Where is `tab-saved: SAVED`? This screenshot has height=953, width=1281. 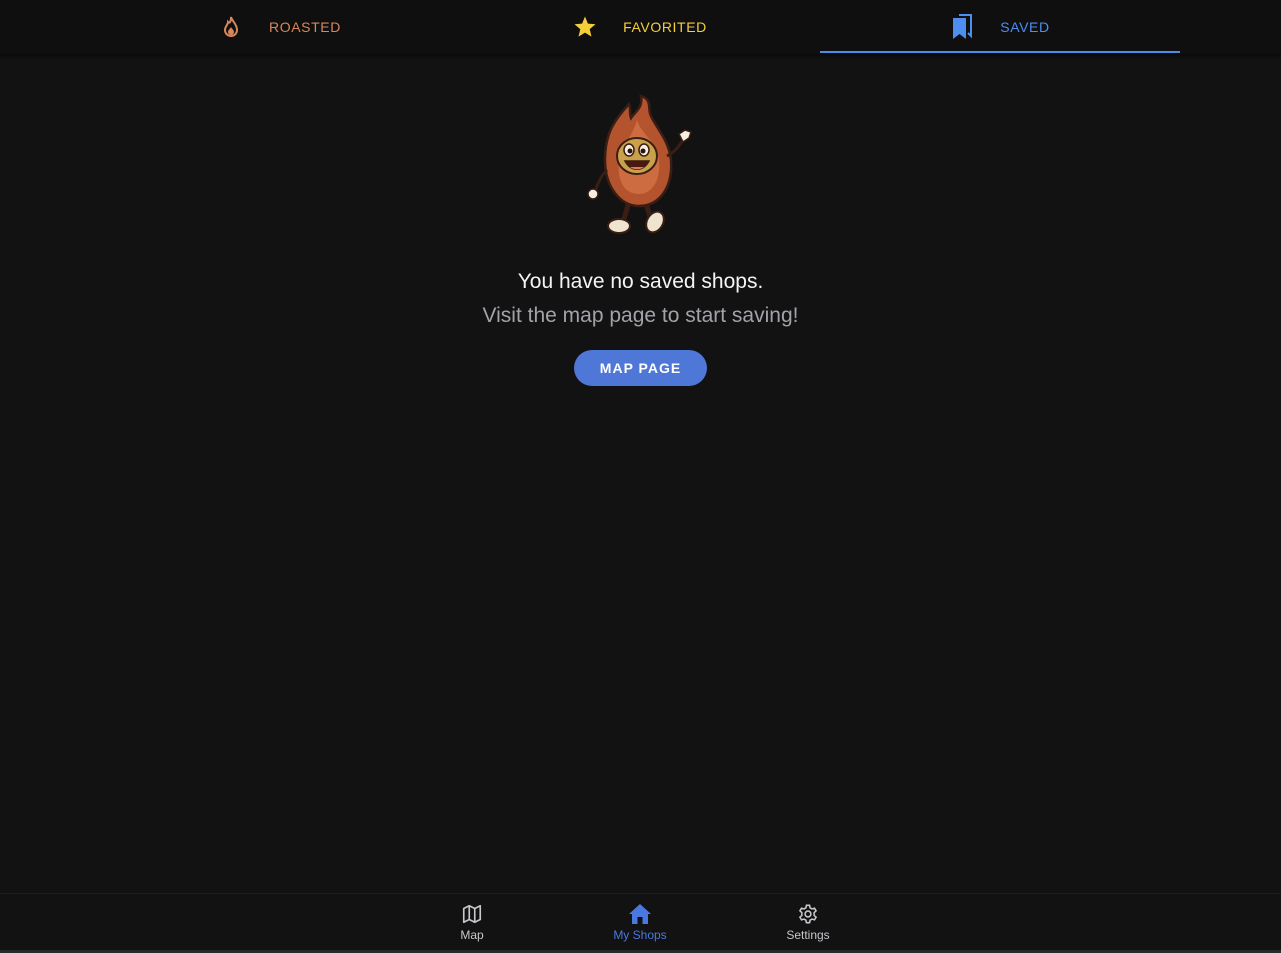
tab-saved: SAVED is located at coordinates (1000, 27).